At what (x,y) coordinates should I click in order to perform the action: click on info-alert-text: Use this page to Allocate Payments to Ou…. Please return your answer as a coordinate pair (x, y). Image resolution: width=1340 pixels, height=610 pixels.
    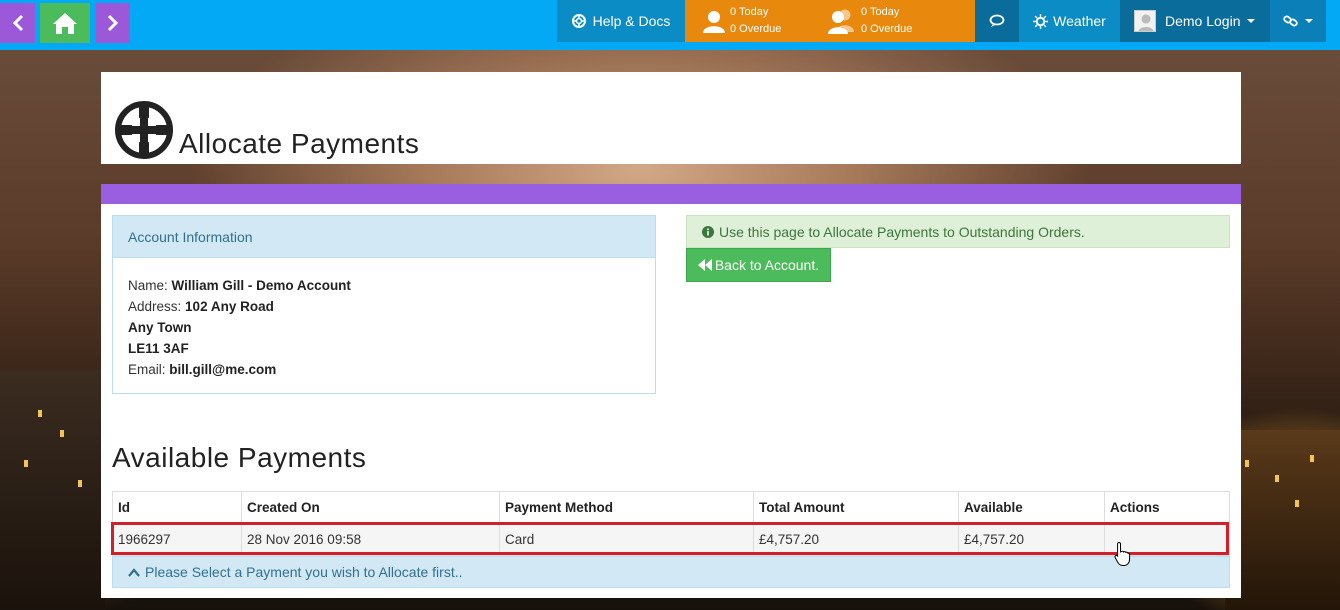
    Looking at the image, I should click on (902, 231).